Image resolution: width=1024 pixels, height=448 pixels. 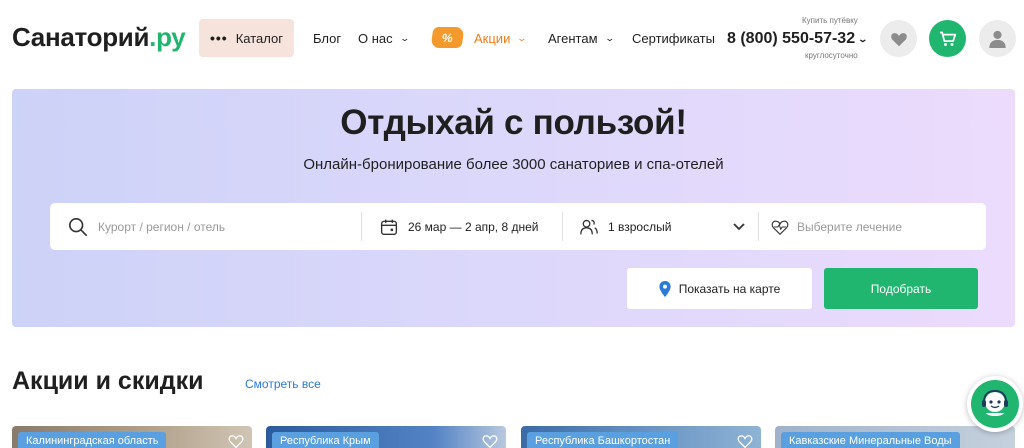 I want to click on hero-title: Отдыхай с пользой!, so click(x=513, y=122).